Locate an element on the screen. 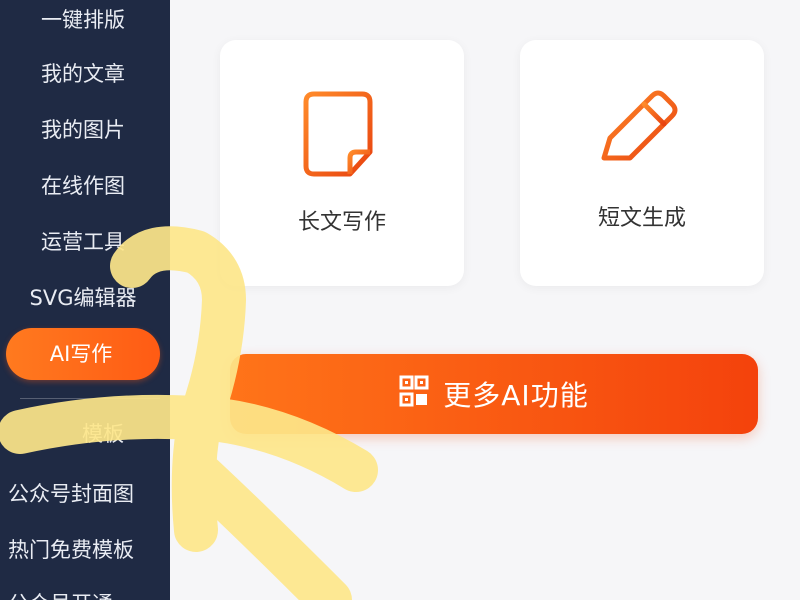 The image size is (800, 600). sidebar-item-templates: 模板 is located at coordinates (85, 434).